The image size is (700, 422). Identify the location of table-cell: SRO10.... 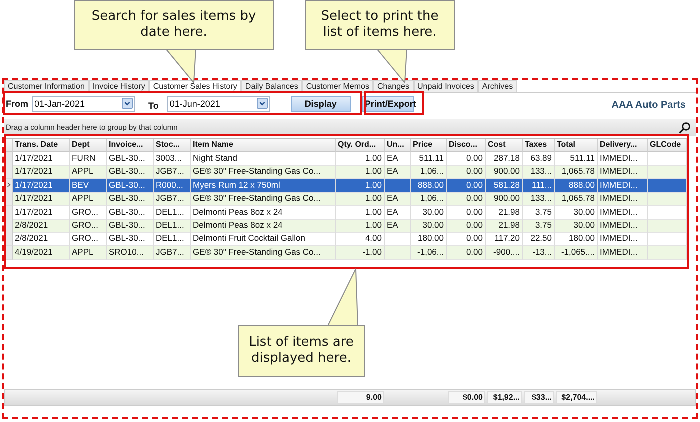
(130, 253).